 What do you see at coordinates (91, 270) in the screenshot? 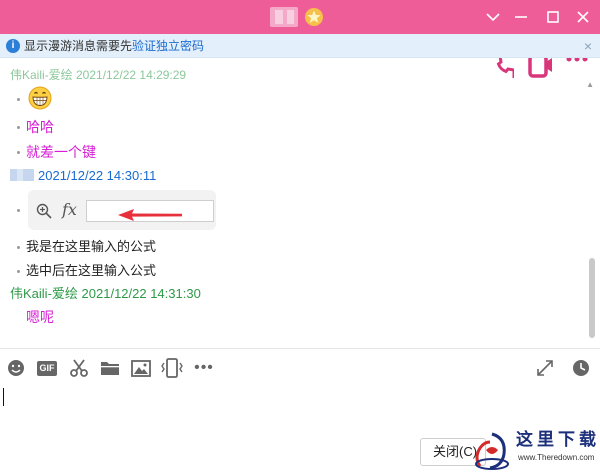
I see `message-text: 选中后在这里输入公式` at bounding box center [91, 270].